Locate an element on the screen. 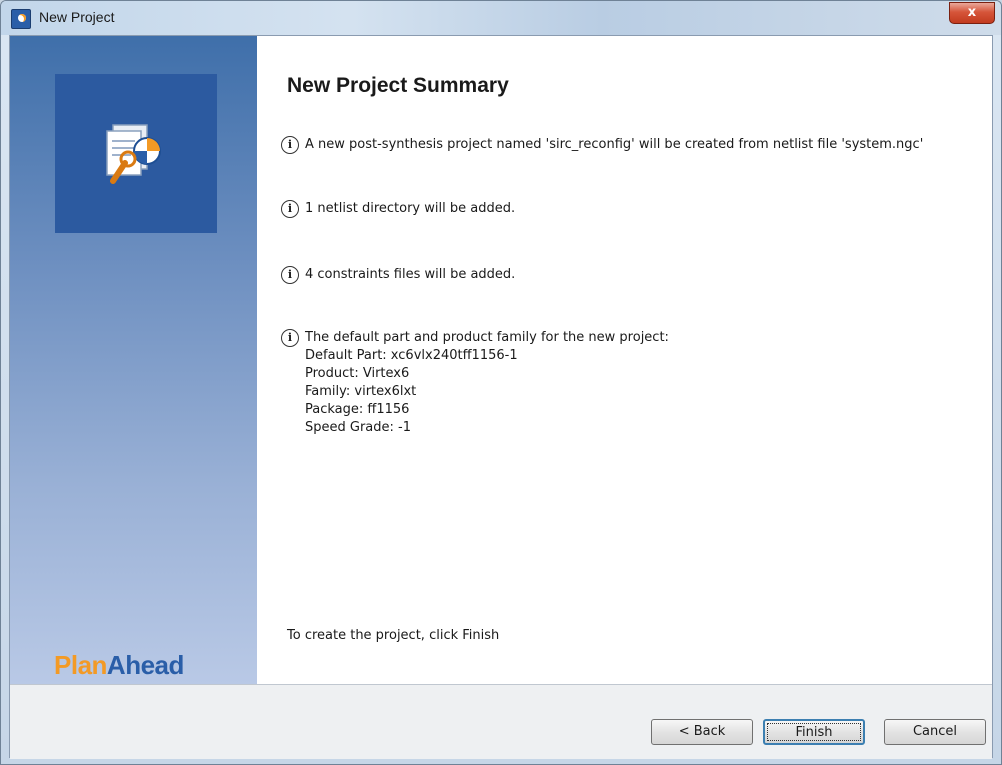 Image resolution: width=1002 pixels, height=765 pixels. project-document-icon is located at coordinates (133, 154).